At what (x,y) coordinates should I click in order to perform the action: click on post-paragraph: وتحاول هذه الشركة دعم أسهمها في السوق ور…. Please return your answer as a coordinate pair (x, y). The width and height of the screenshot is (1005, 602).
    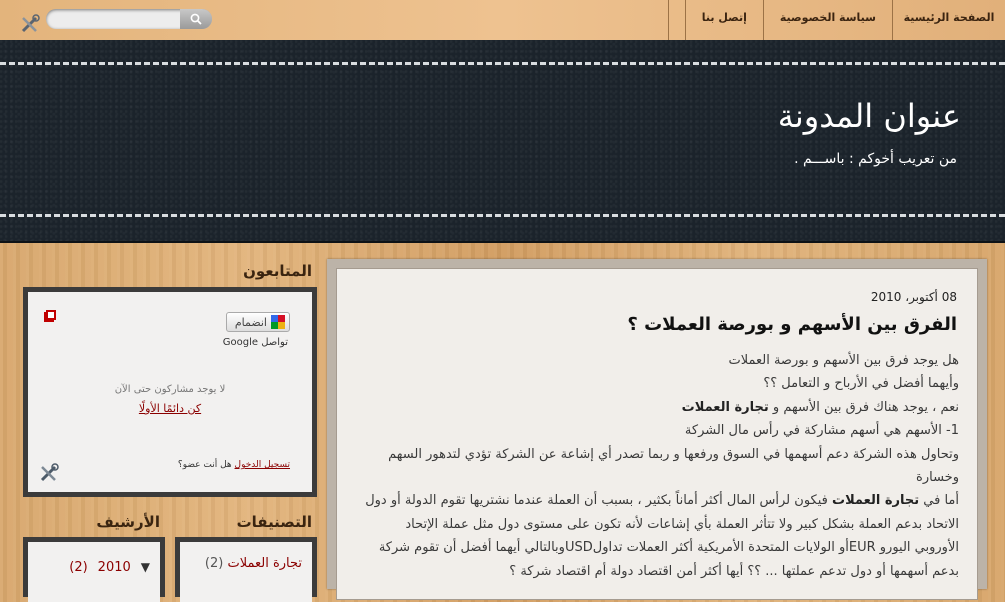
    Looking at the image, I should click on (673, 466).